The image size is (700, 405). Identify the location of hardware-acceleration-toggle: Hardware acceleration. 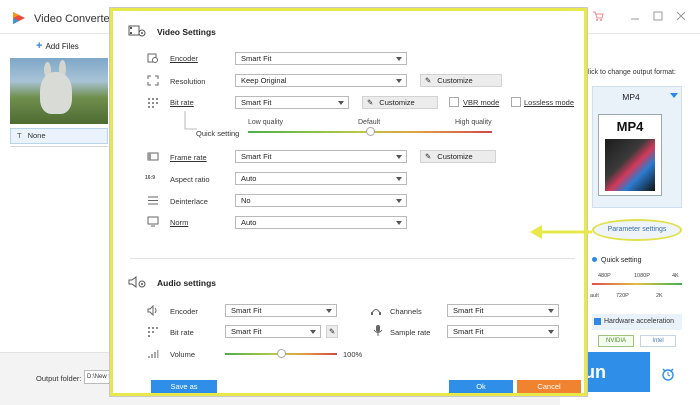
(637, 322).